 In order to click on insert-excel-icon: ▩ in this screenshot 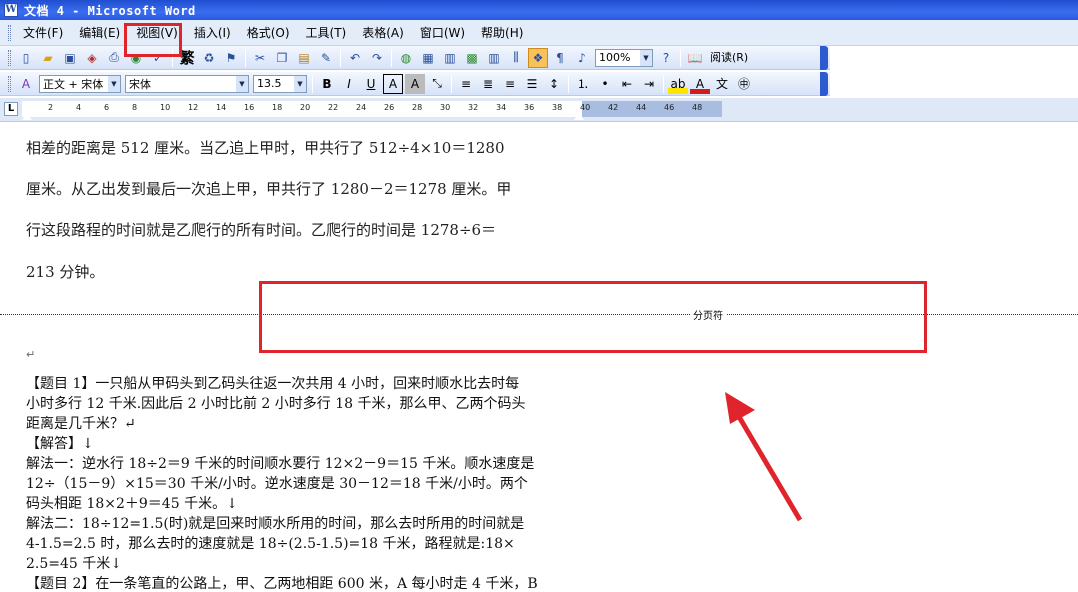, I will do `click(472, 58)`.